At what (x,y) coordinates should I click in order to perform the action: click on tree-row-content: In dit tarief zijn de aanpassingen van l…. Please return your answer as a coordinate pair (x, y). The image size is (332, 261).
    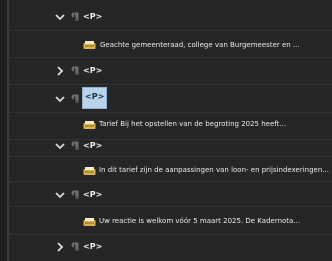
    Looking at the image, I should click on (170, 169).